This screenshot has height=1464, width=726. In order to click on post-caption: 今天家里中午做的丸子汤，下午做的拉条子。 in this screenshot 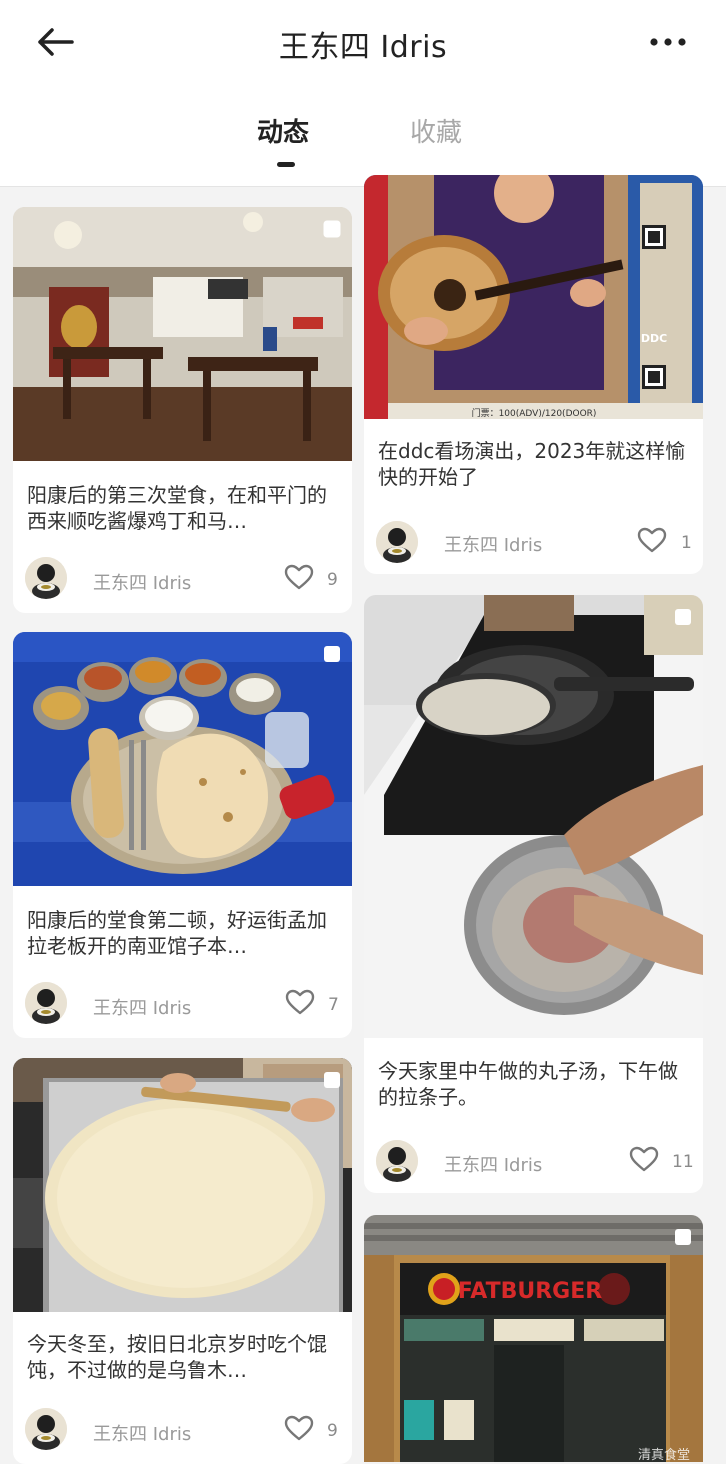, I will do `click(528, 1084)`.